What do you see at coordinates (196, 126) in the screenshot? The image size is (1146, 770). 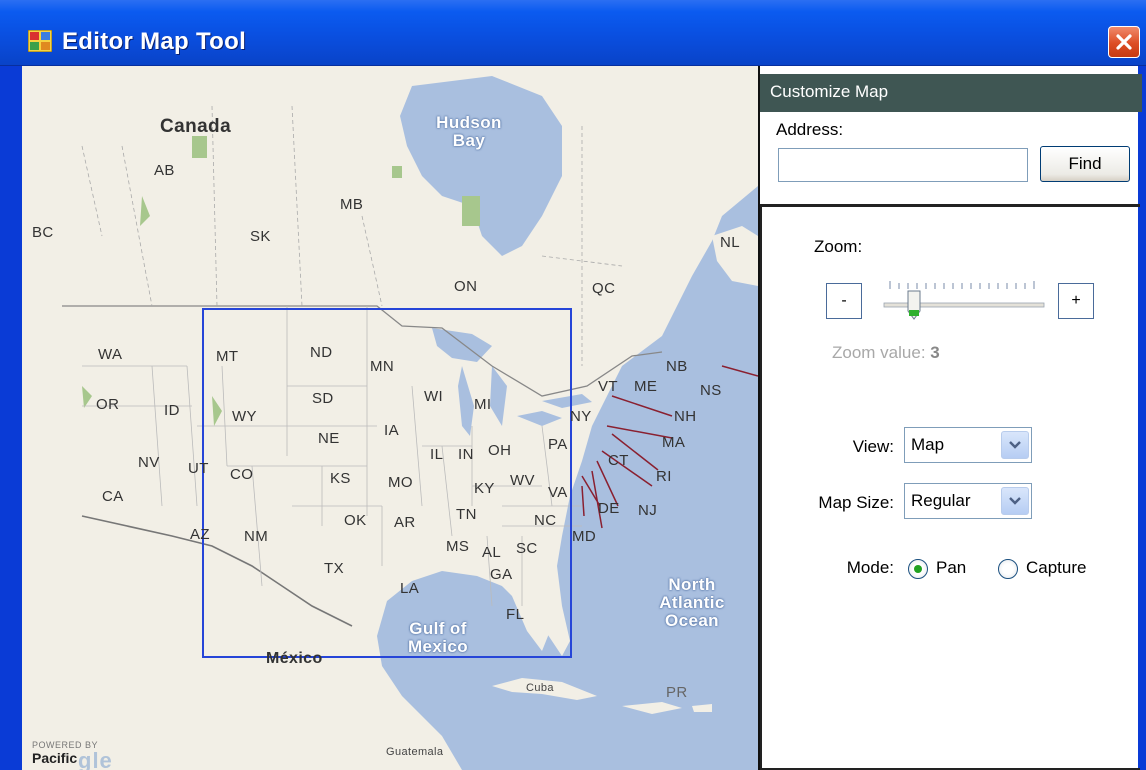 I see `map-label-canada: Canada` at bounding box center [196, 126].